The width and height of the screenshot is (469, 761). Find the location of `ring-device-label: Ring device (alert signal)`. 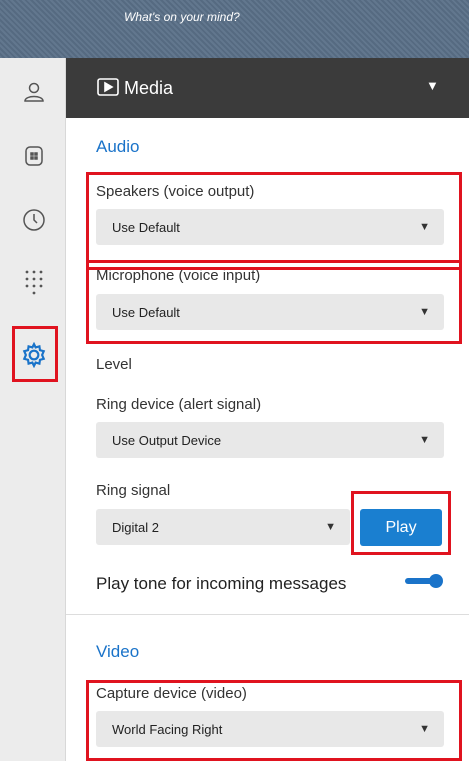

ring-device-label: Ring device (alert signal) is located at coordinates (179, 404).